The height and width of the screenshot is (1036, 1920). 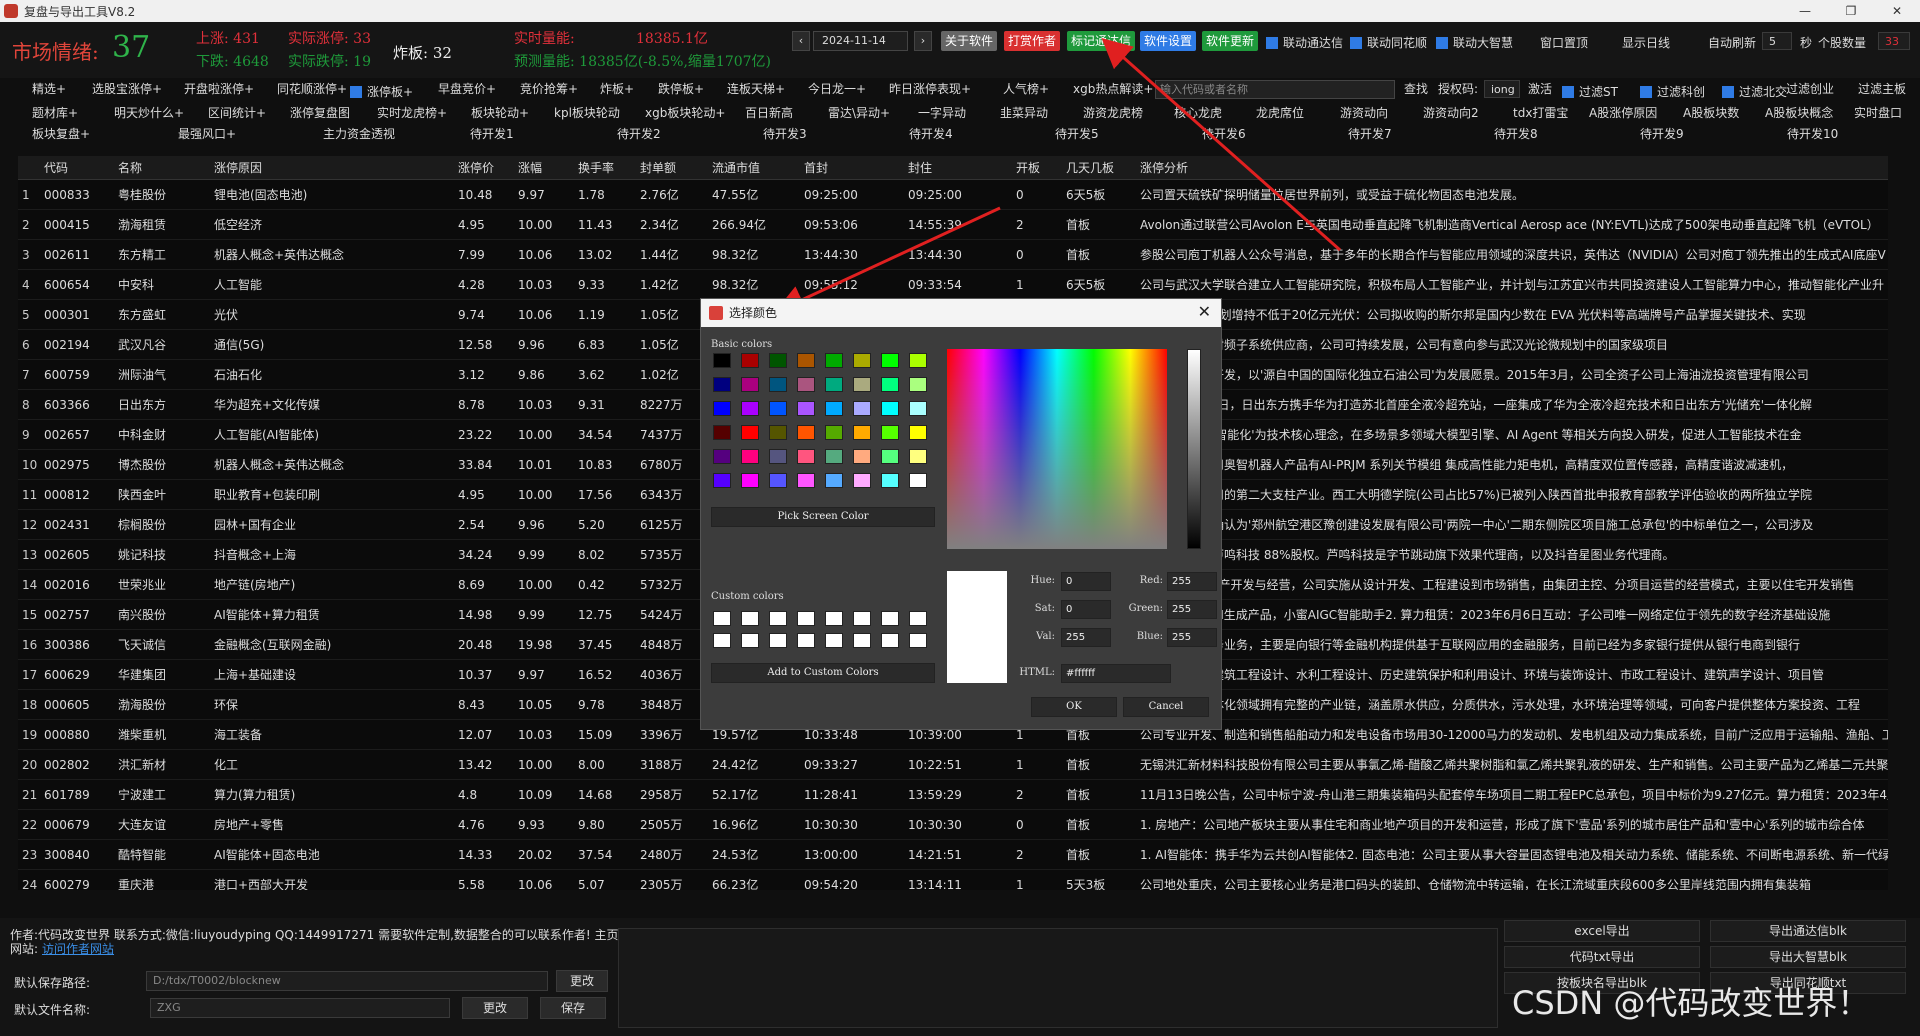 I want to click on close-window-button: ✕, so click(x=1897, y=11).